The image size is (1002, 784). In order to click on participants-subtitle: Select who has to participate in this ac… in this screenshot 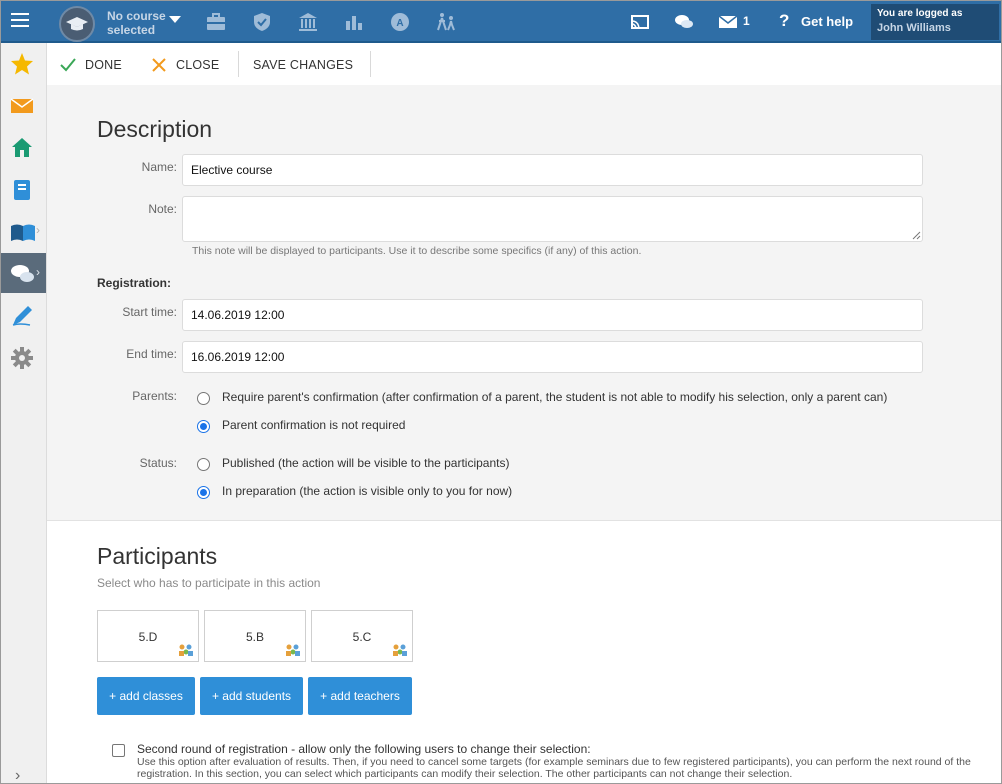, I will do `click(209, 583)`.